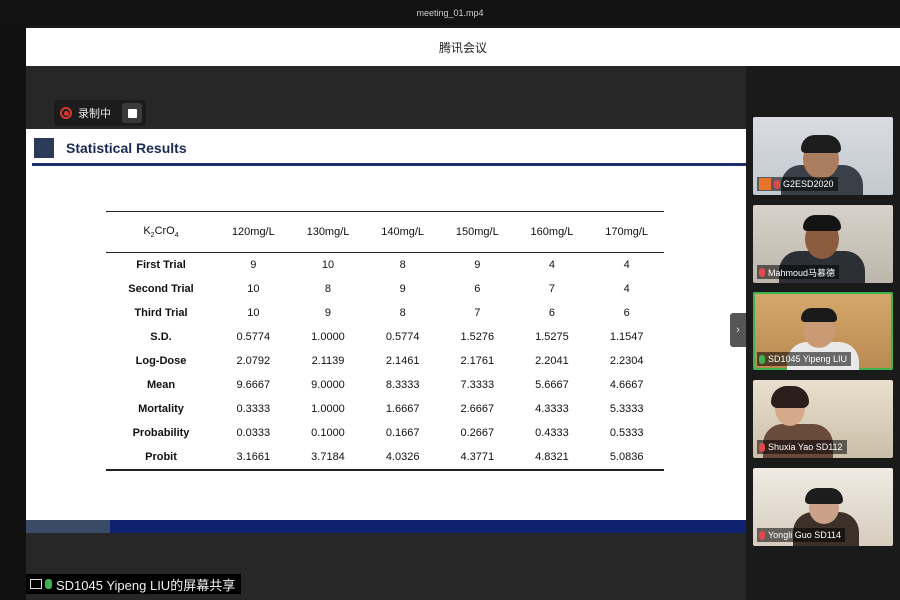  I want to click on participant-name-tag: Yongli Guo SD114, so click(801, 535).